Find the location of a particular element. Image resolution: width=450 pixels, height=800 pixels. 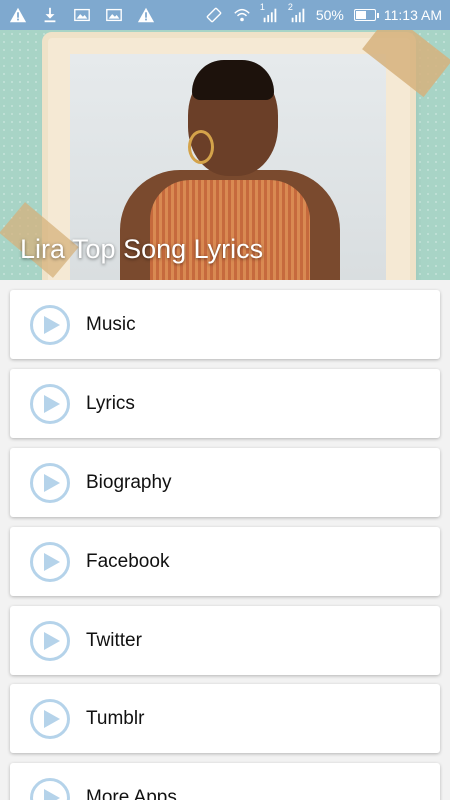

system-icons: 1 2 50% 11:13 AM is located at coordinates (323, 13).